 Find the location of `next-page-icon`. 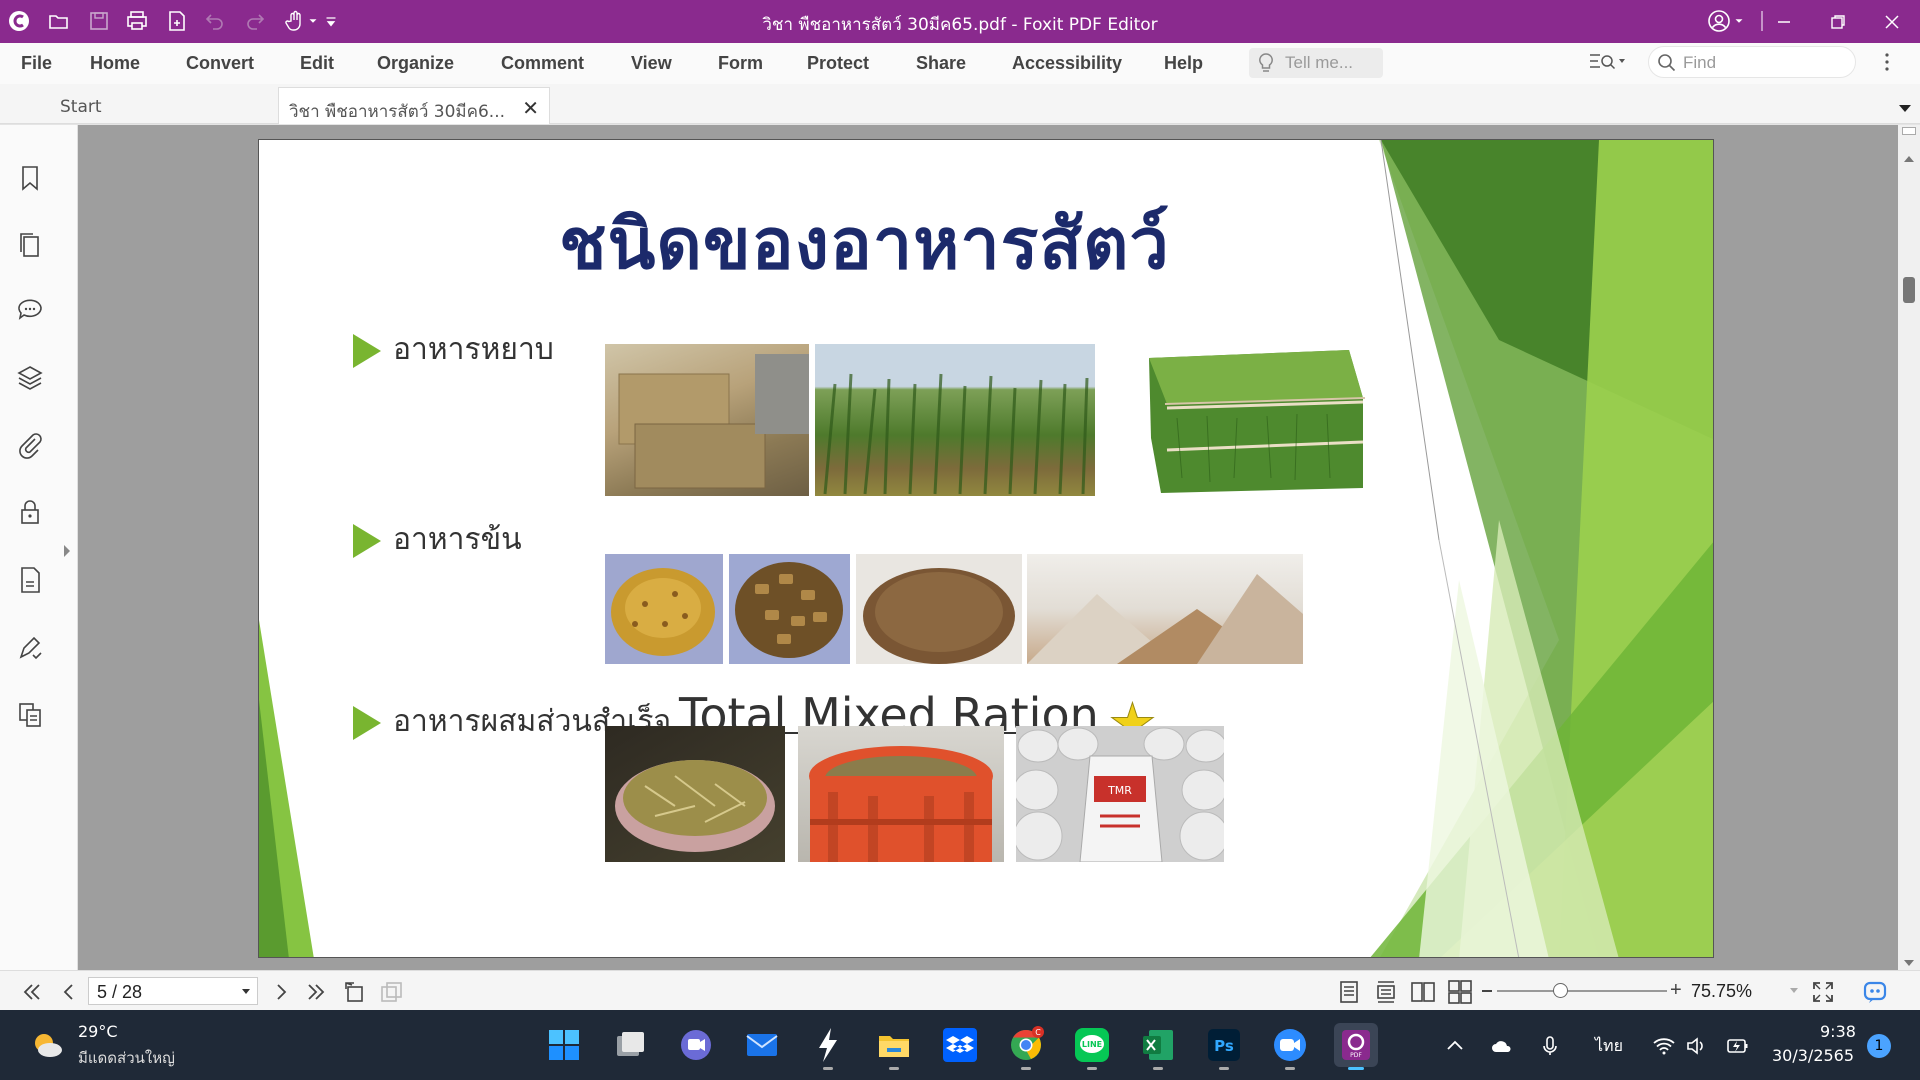

next-page-icon is located at coordinates (281, 992).